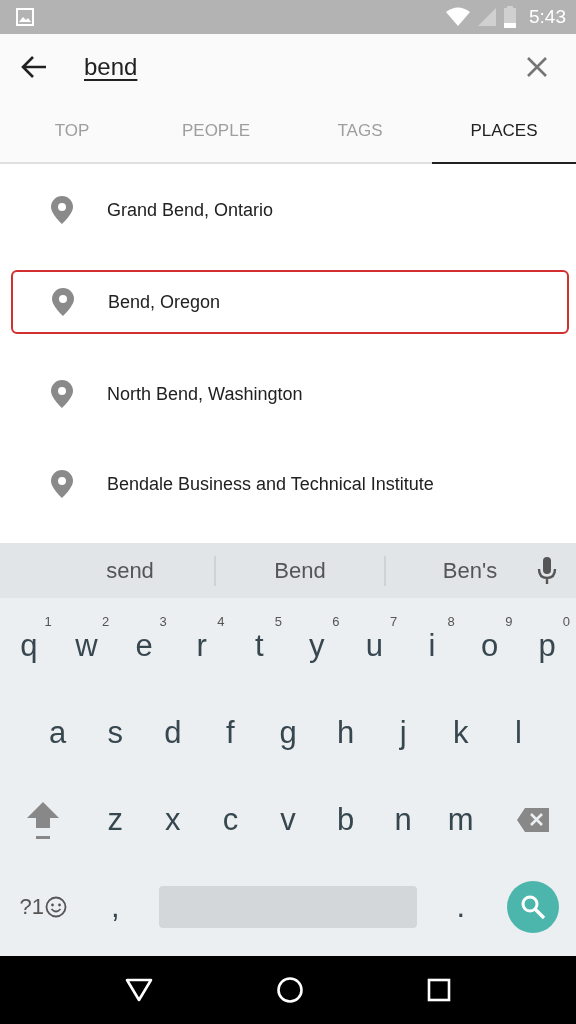  Describe the element at coordinates (55, 906) in the screenshot. I see `smiley-icon` at that location.